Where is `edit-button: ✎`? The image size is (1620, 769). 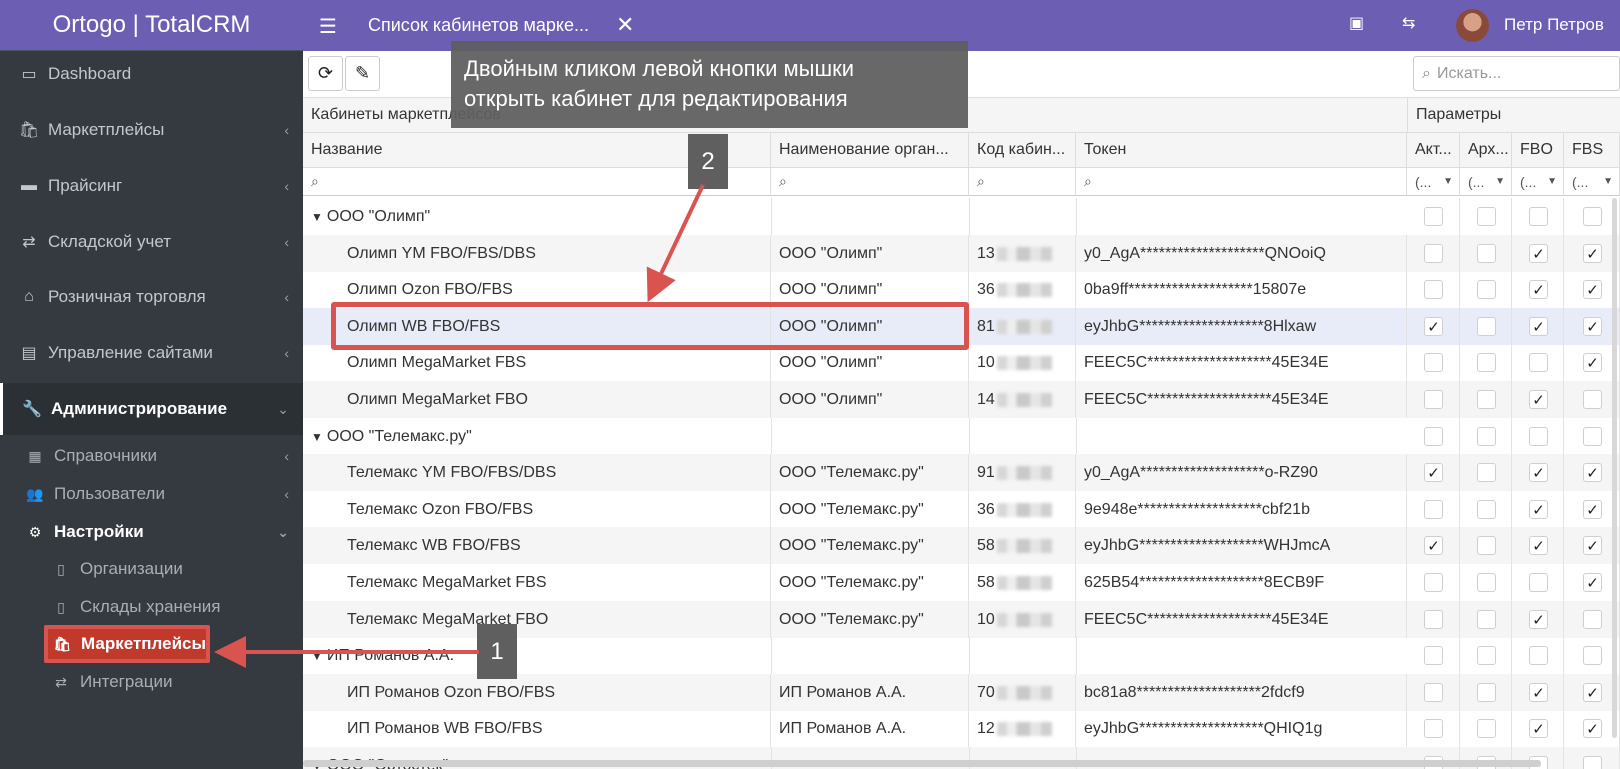
edit-button: ✎ is located at coordinates (362, 73).